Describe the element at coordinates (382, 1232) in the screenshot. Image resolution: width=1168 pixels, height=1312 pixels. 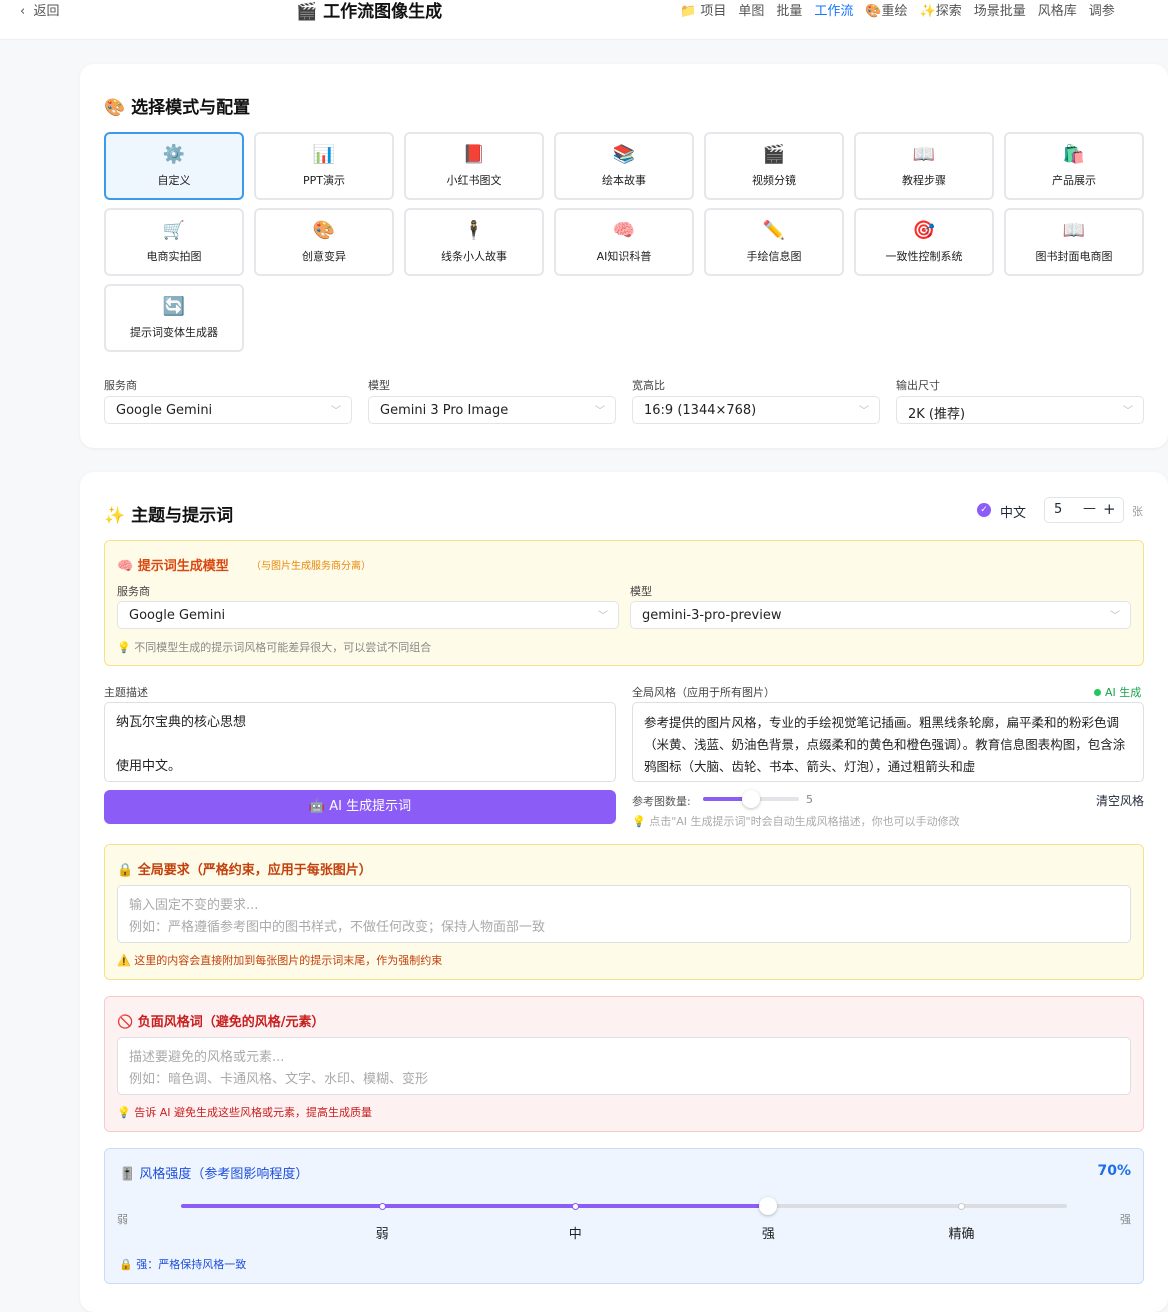
I see `strength-mark-label: 弱` at that location.